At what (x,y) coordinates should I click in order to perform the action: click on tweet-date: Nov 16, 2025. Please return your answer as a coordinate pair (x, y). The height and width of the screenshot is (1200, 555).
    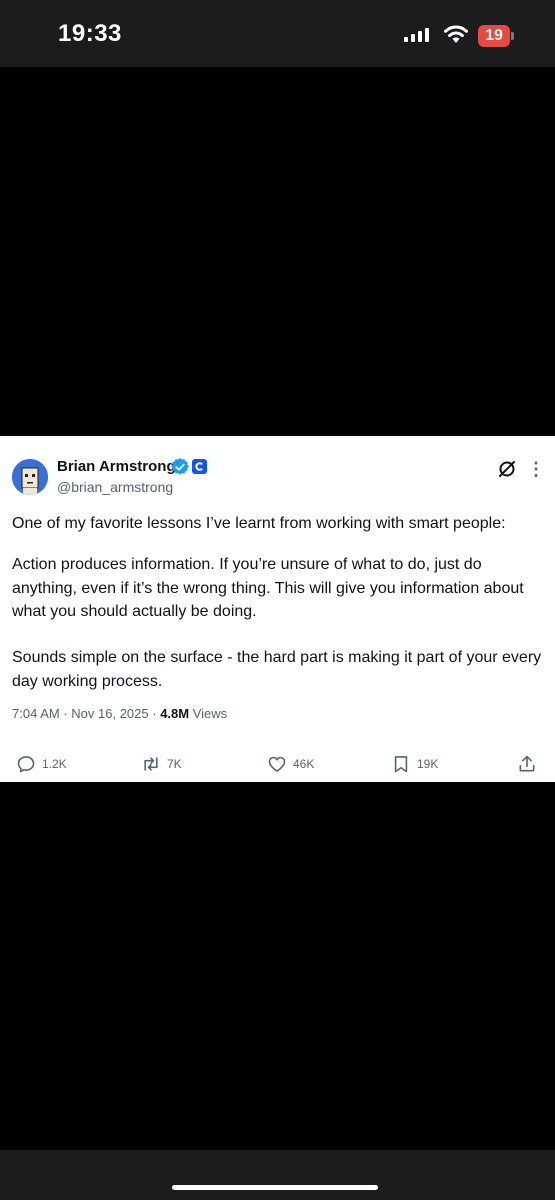
    Looking at the image, I should click on (109, 713).